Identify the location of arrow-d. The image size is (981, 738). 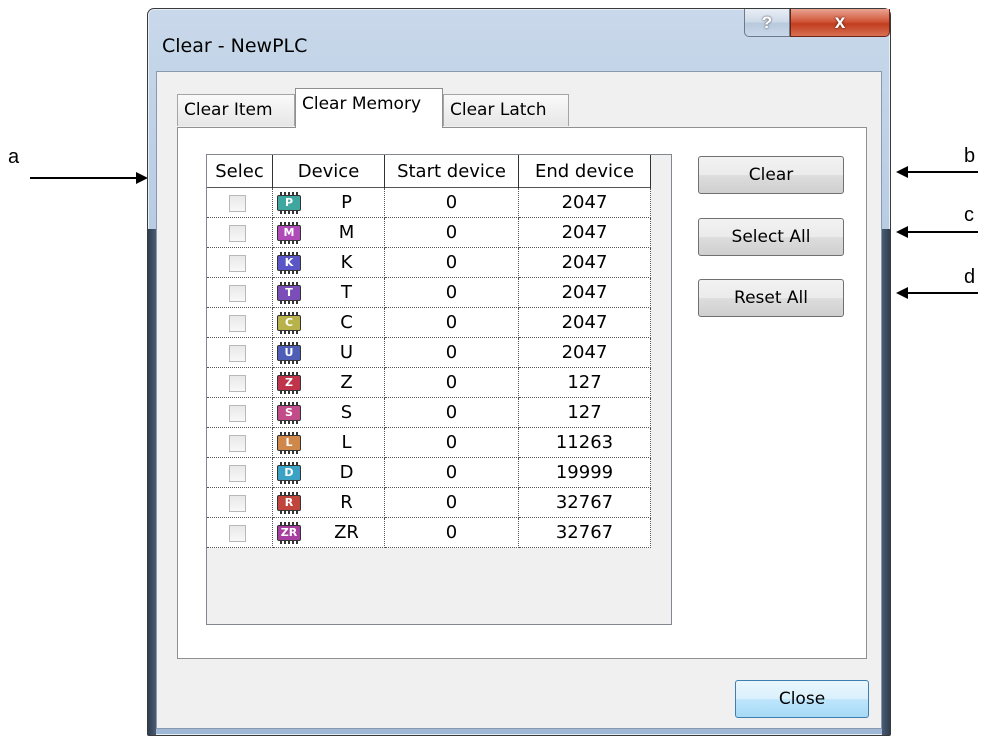
(942, 293).